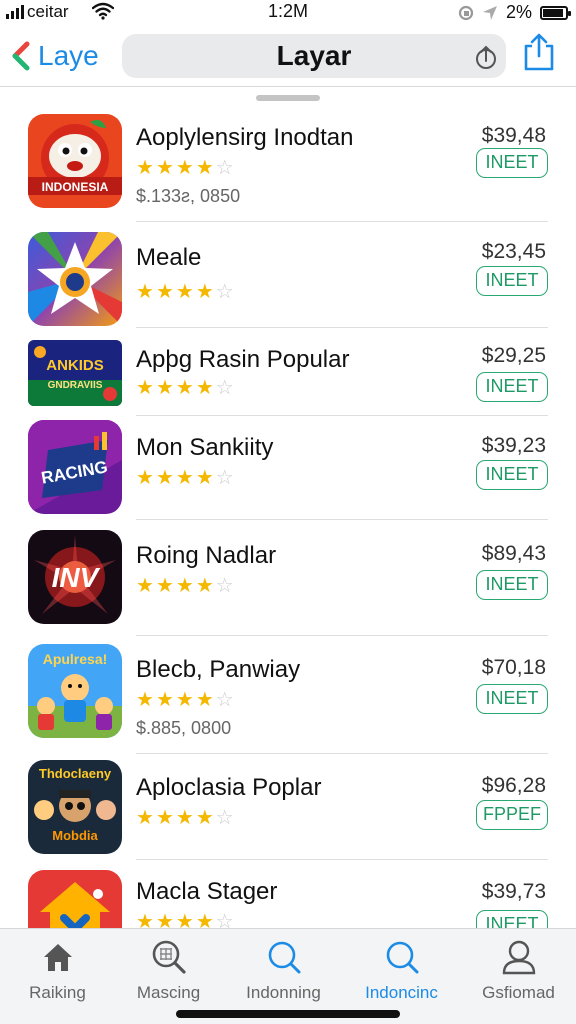 This screenshot has width=576, height=1024. What do you see at coordinates (512, 815) in the screenshot?
I see `get-button: FPPEF` at bounding box center [512, 815].